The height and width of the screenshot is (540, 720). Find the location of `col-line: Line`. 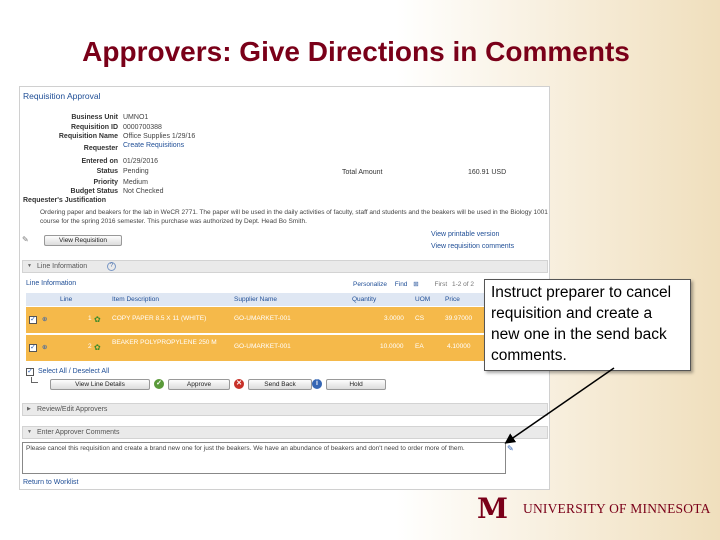

col-line: Line is located at coordinates (66, 299).